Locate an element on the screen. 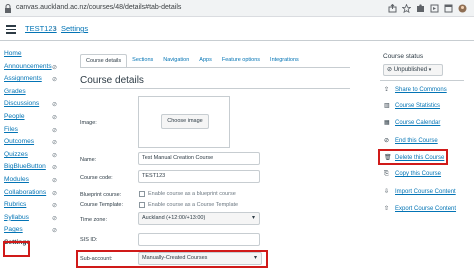  breadcrumb-course: TEST123 is located at coordinates (41, 28).